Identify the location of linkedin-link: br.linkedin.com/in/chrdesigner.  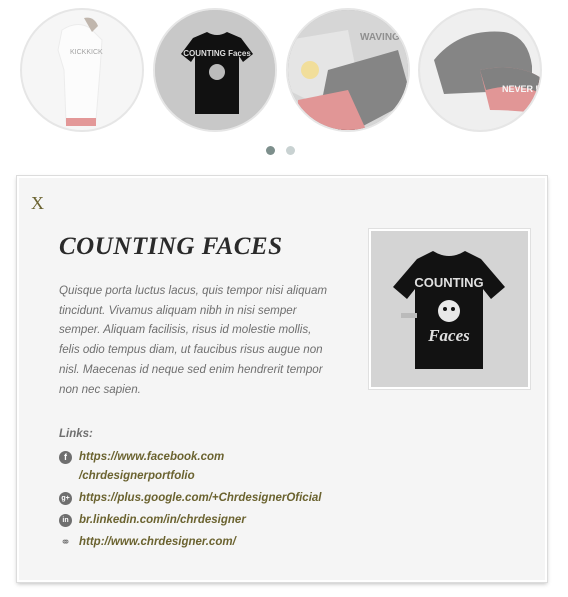
(162, 520).